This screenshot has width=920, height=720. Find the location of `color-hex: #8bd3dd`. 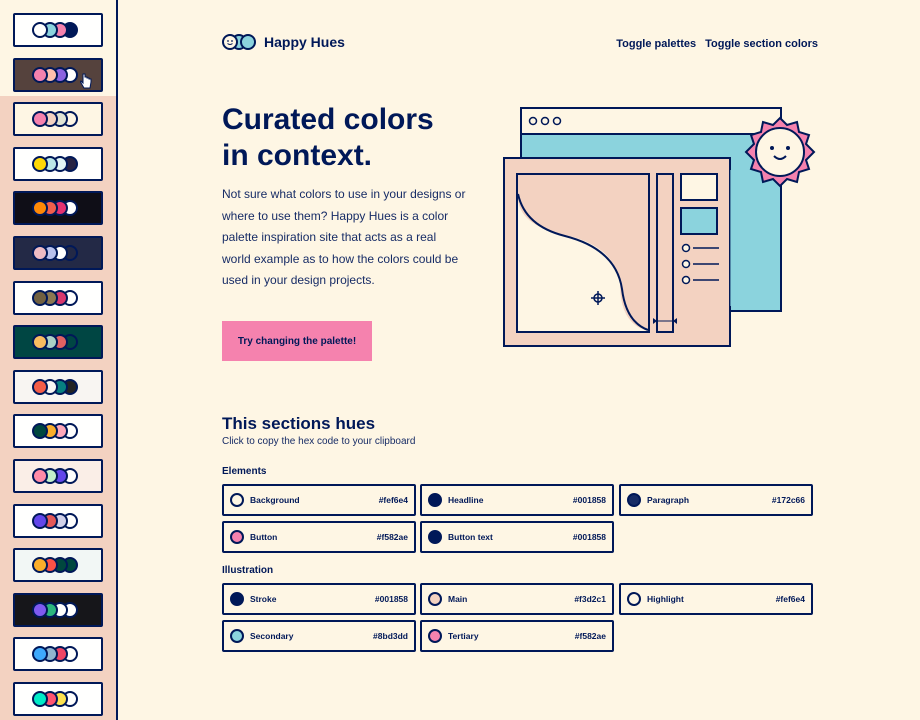

color-hex: #8bd3dd is located at coordinates (390, 636).